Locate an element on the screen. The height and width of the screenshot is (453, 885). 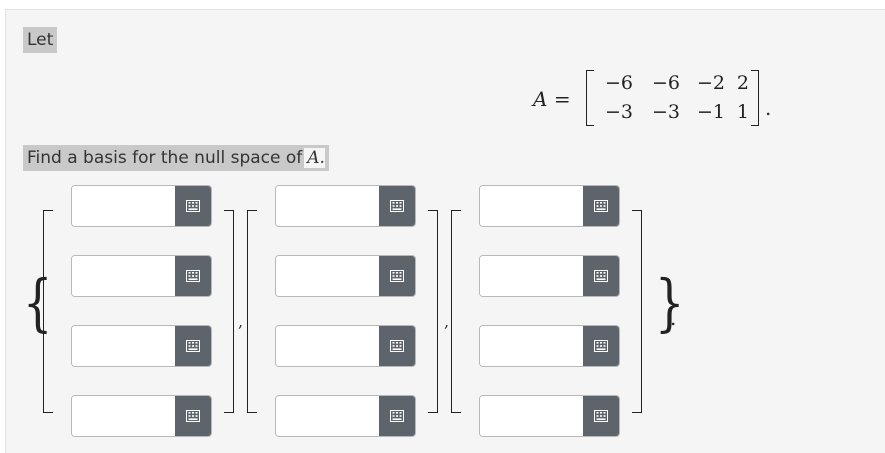
matrix-a-display: A = −6 −6 −2 2 −3 −3 −1 1 . is located at coordinates (655, 99).